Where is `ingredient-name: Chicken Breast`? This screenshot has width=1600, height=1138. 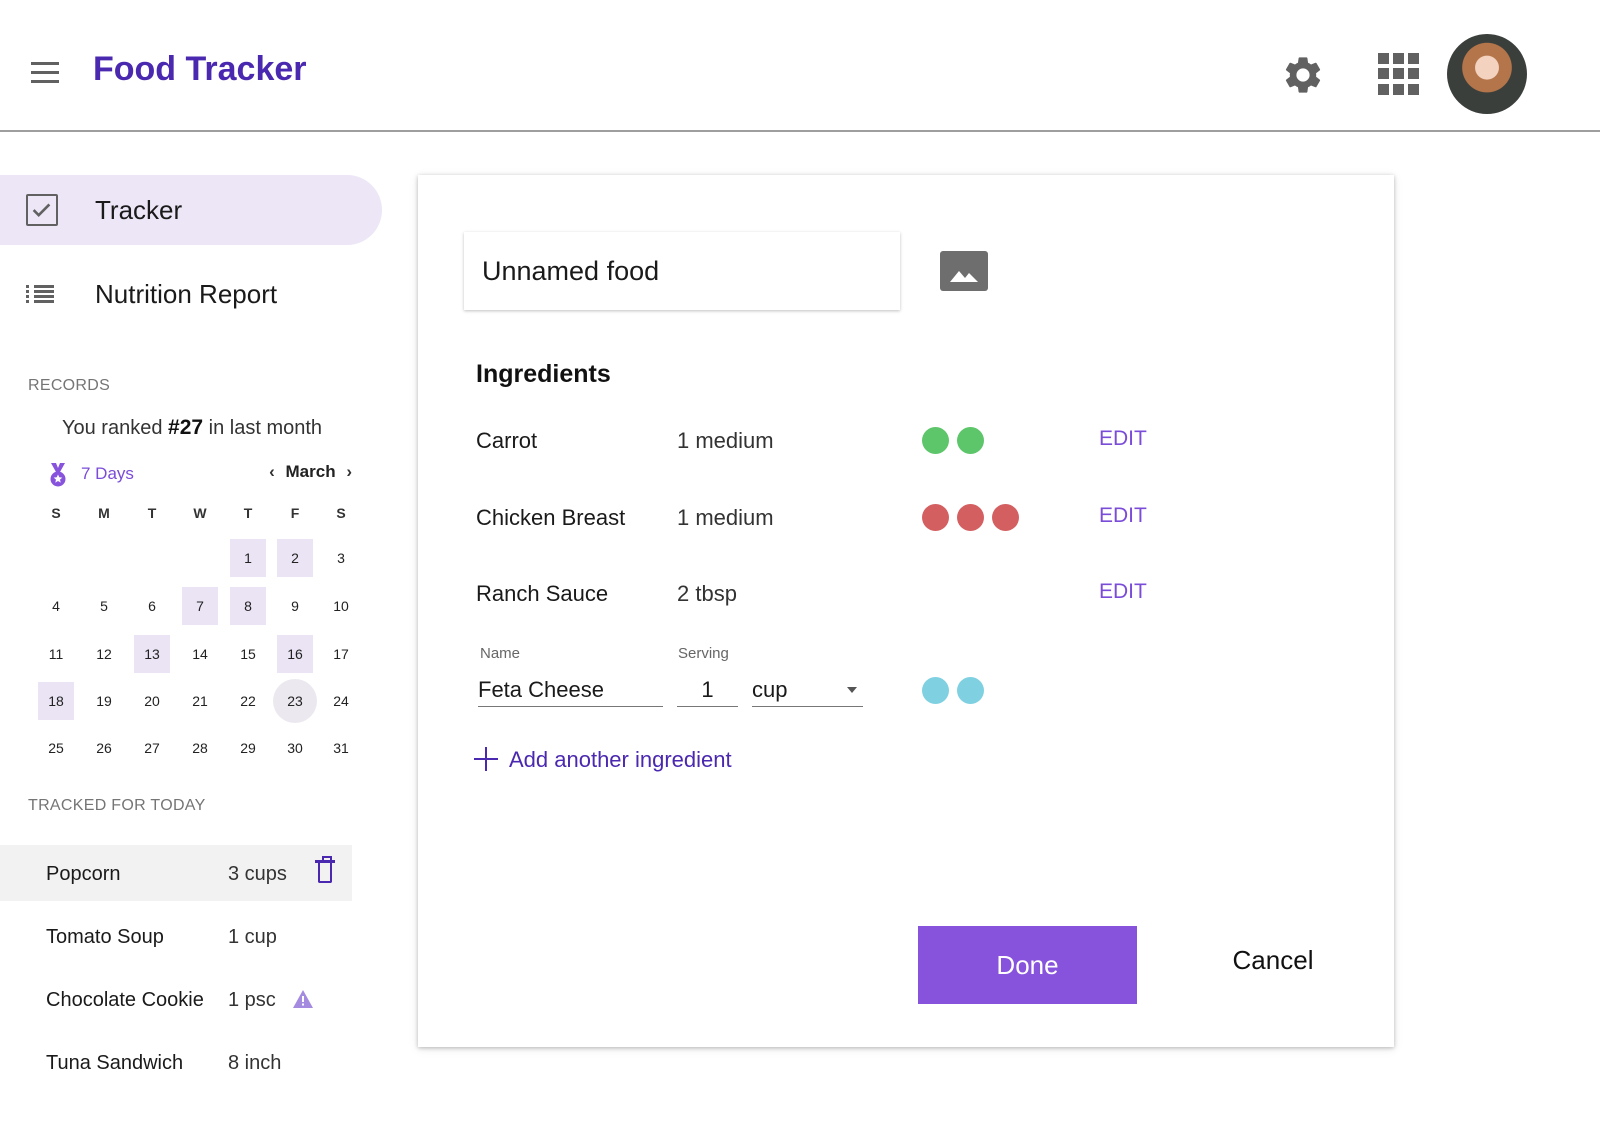 ingredient-name: Chicken Breast is located at coordinates (551, 517).